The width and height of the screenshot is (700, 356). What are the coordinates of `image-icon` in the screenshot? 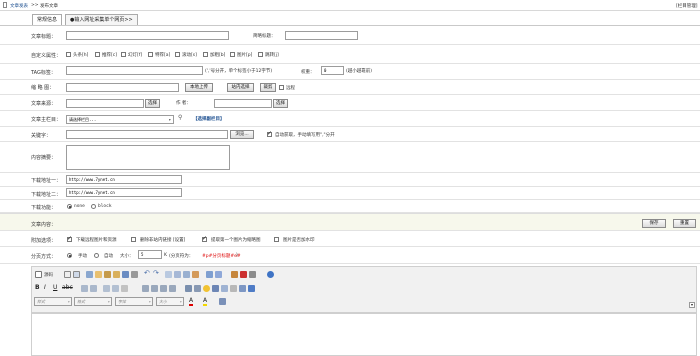 It's located at (234, 274).